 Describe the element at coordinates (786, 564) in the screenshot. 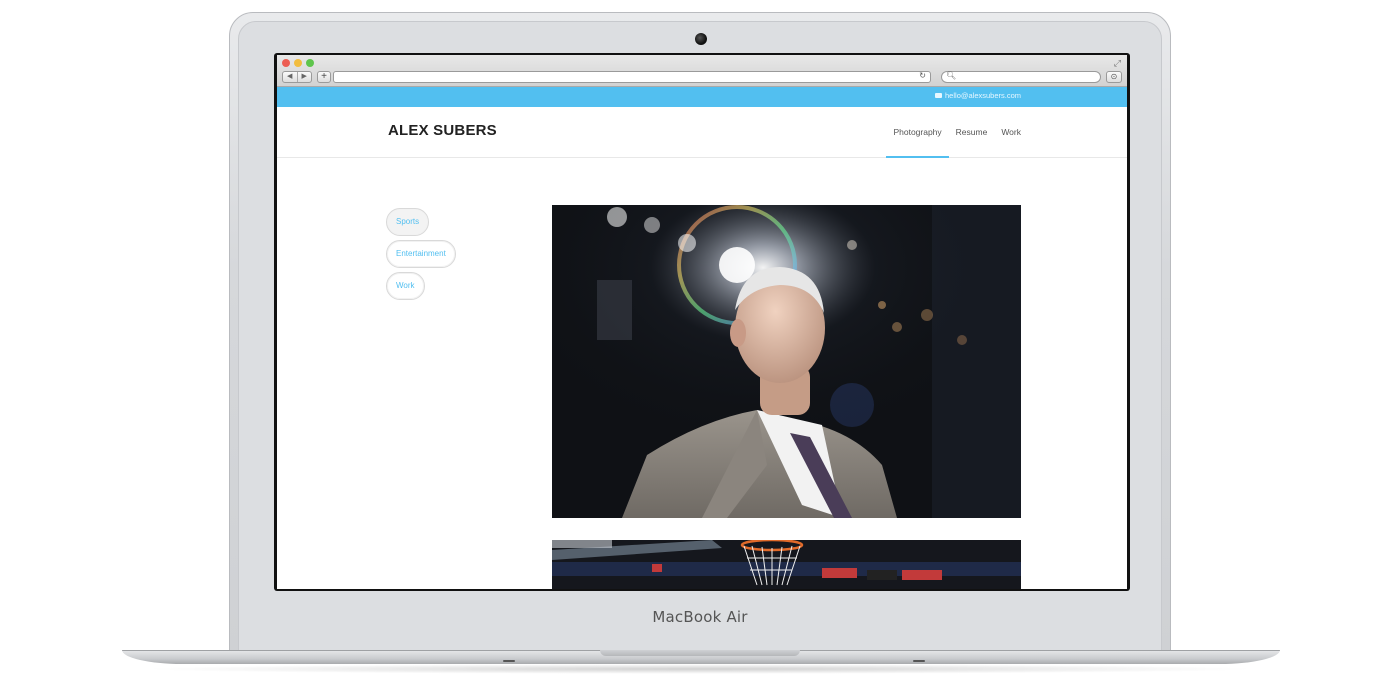

I see `basketball-hoop-photo` at that location.